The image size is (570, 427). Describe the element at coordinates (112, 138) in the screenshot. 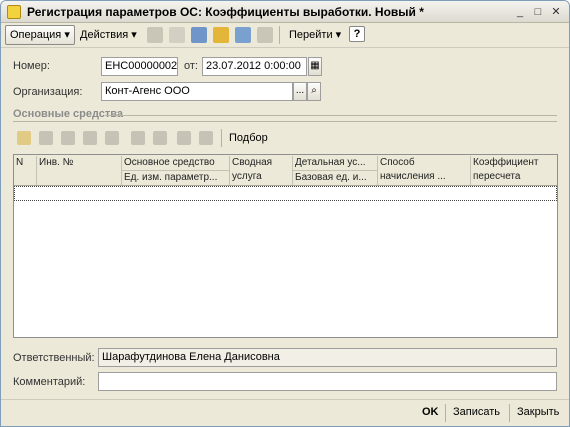

I see `end-edit-icon` at that location.